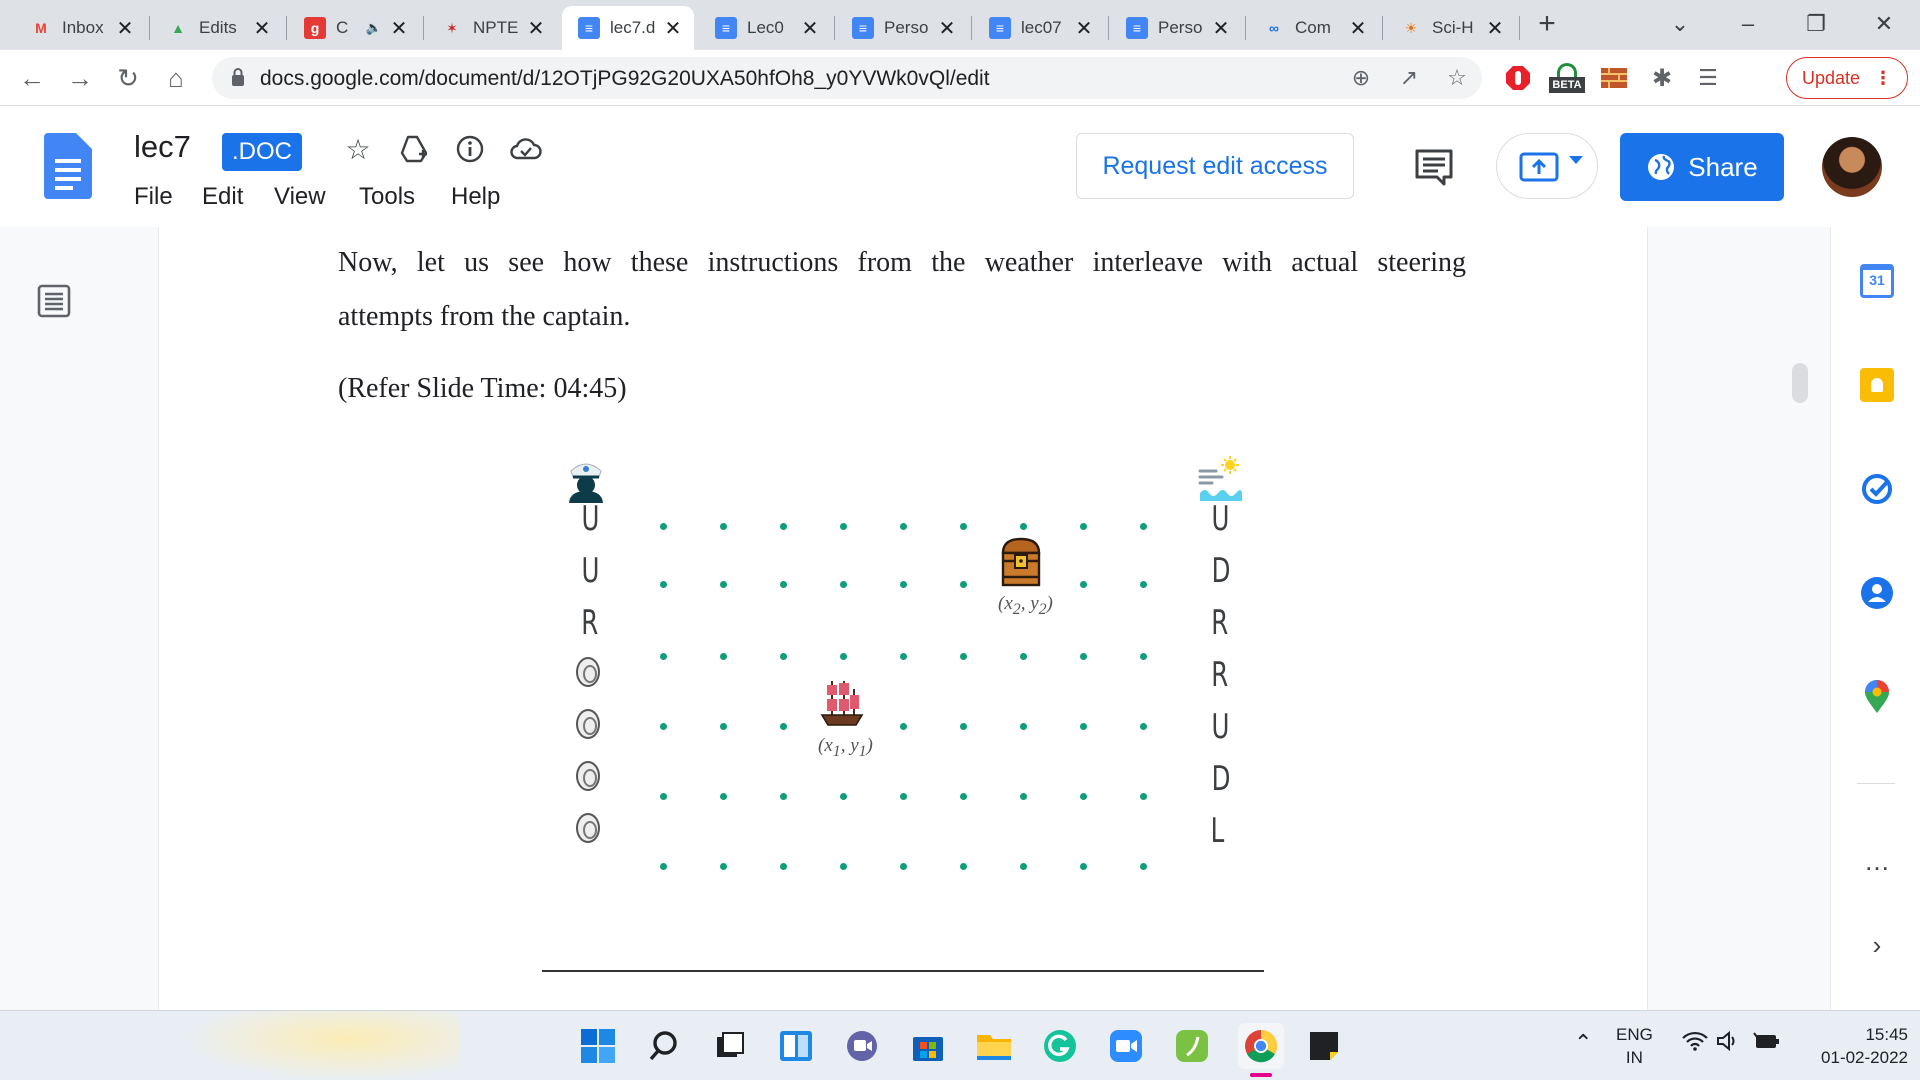 This screenshot has width=1920, height=1080. I want to click on tab-search-chevron-icon: ⌄, so click(1680, 24).